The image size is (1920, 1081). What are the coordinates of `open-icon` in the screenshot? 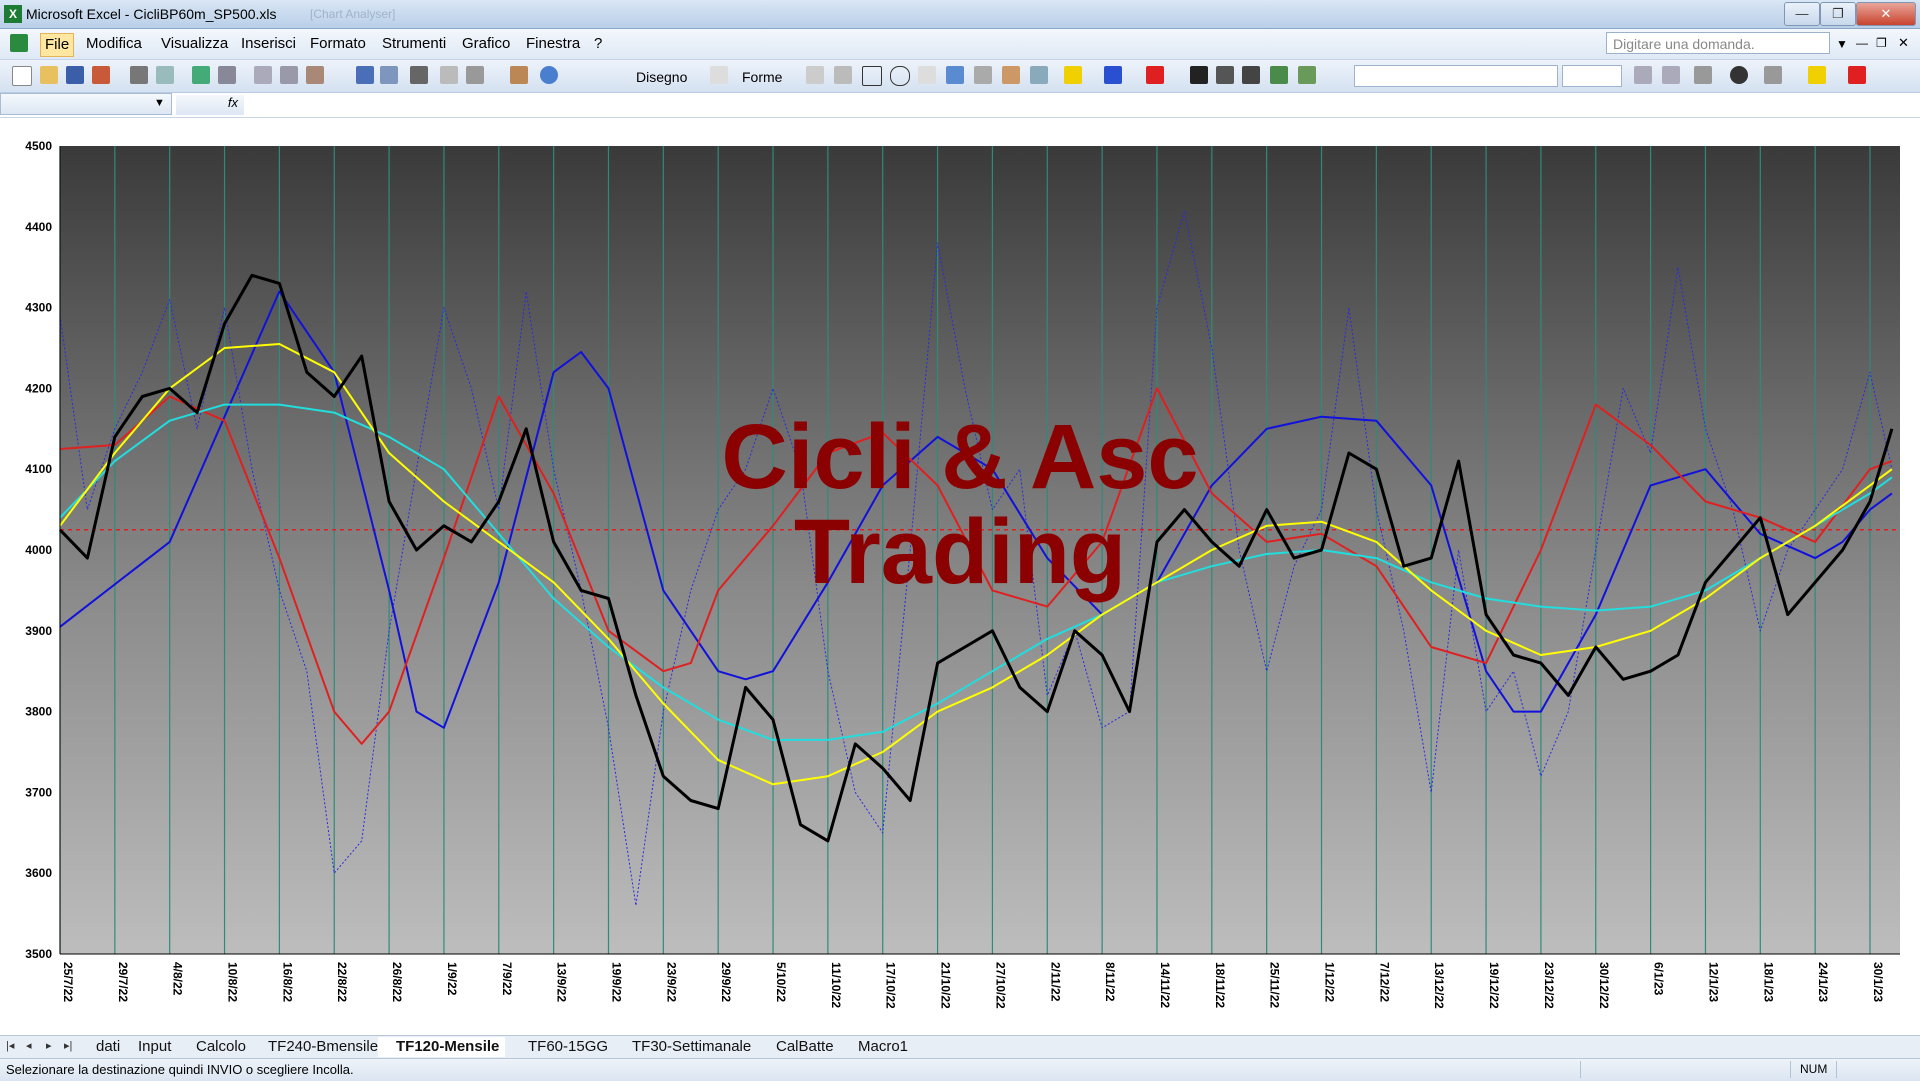 It's located at (49, 75).